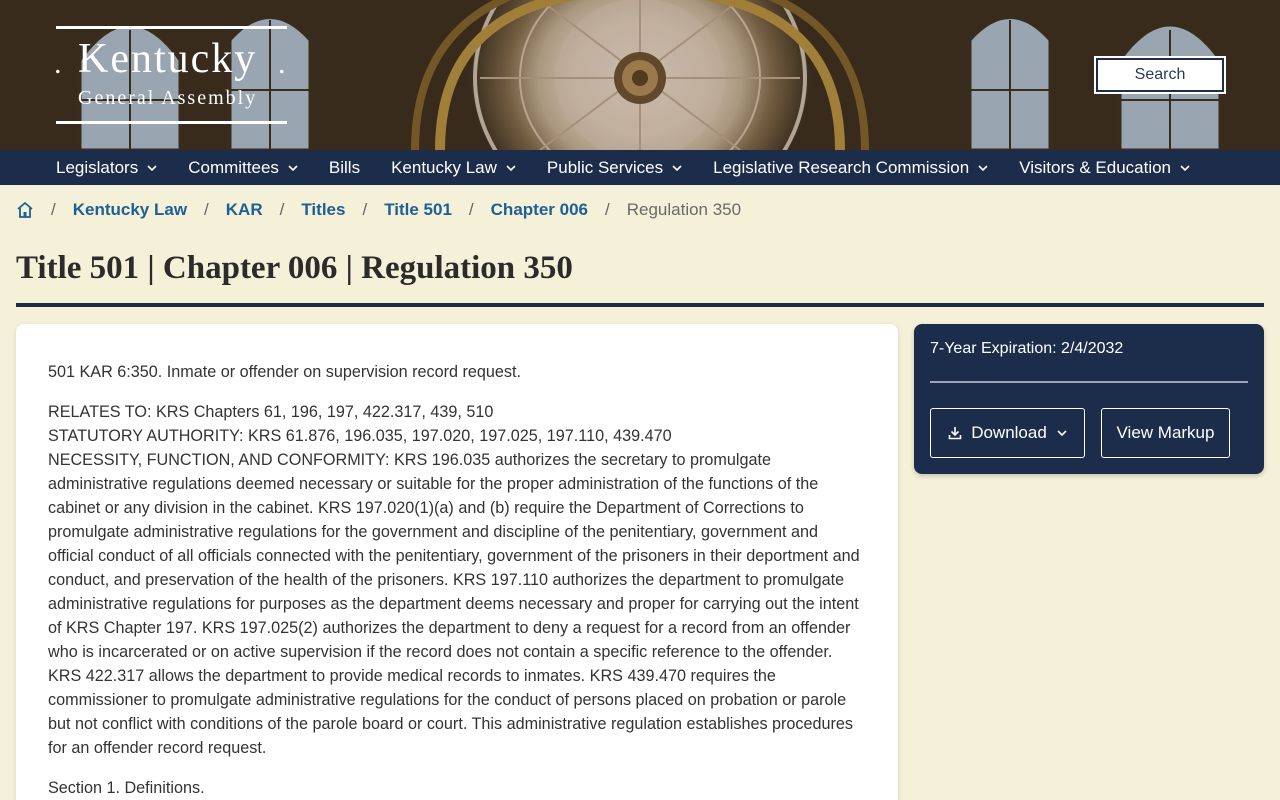 The image size is (1280, 800). What do you see at coordinates (233, 167) in the screenshot?
I see `nav-item-label: Committees` at bounding box center [233, 167].